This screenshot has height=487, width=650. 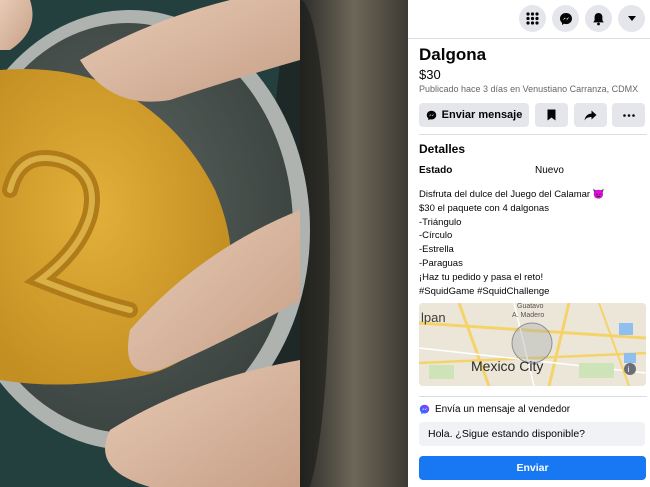 What do you see at coordinates (481, 277) in the screenshot?
I see `description-line: ¡Haz tu pedido y pasa el reto!` at bounding box center [481, 277].